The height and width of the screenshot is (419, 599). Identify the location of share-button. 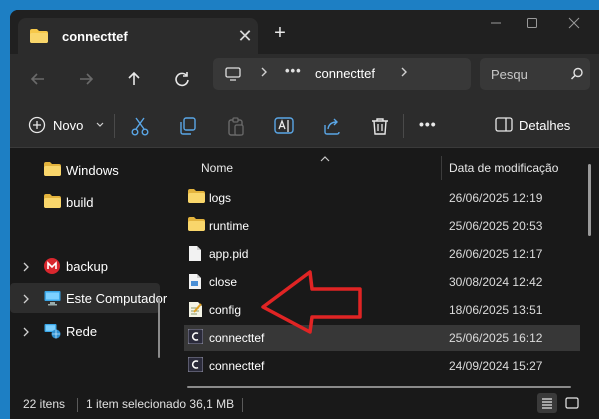
(332, 125).